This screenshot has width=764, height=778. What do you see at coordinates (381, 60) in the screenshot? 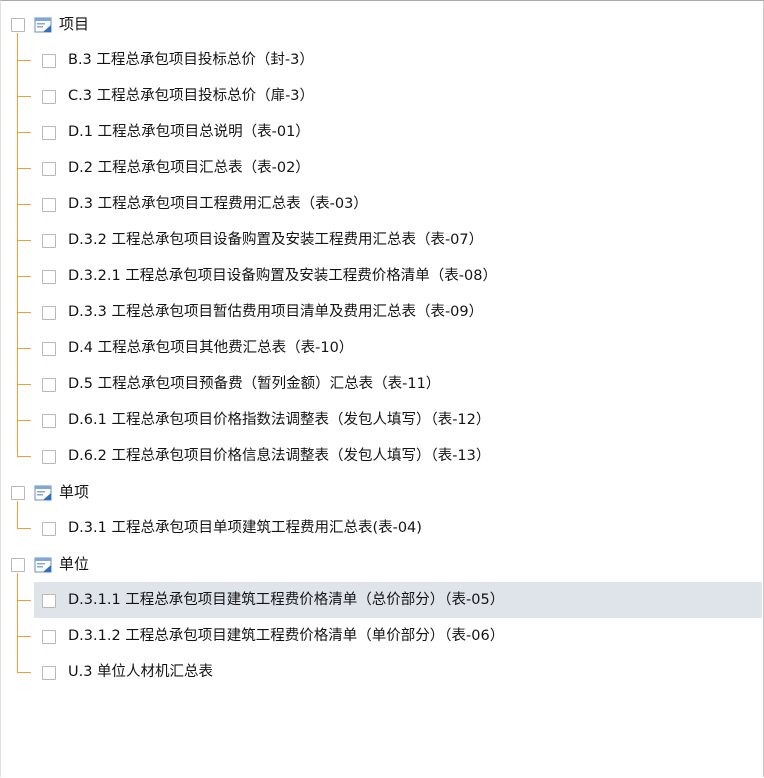
I see `tree-item: B.3 工程总承包项目投标总价（封-3）` at bounding box center [381, 60].